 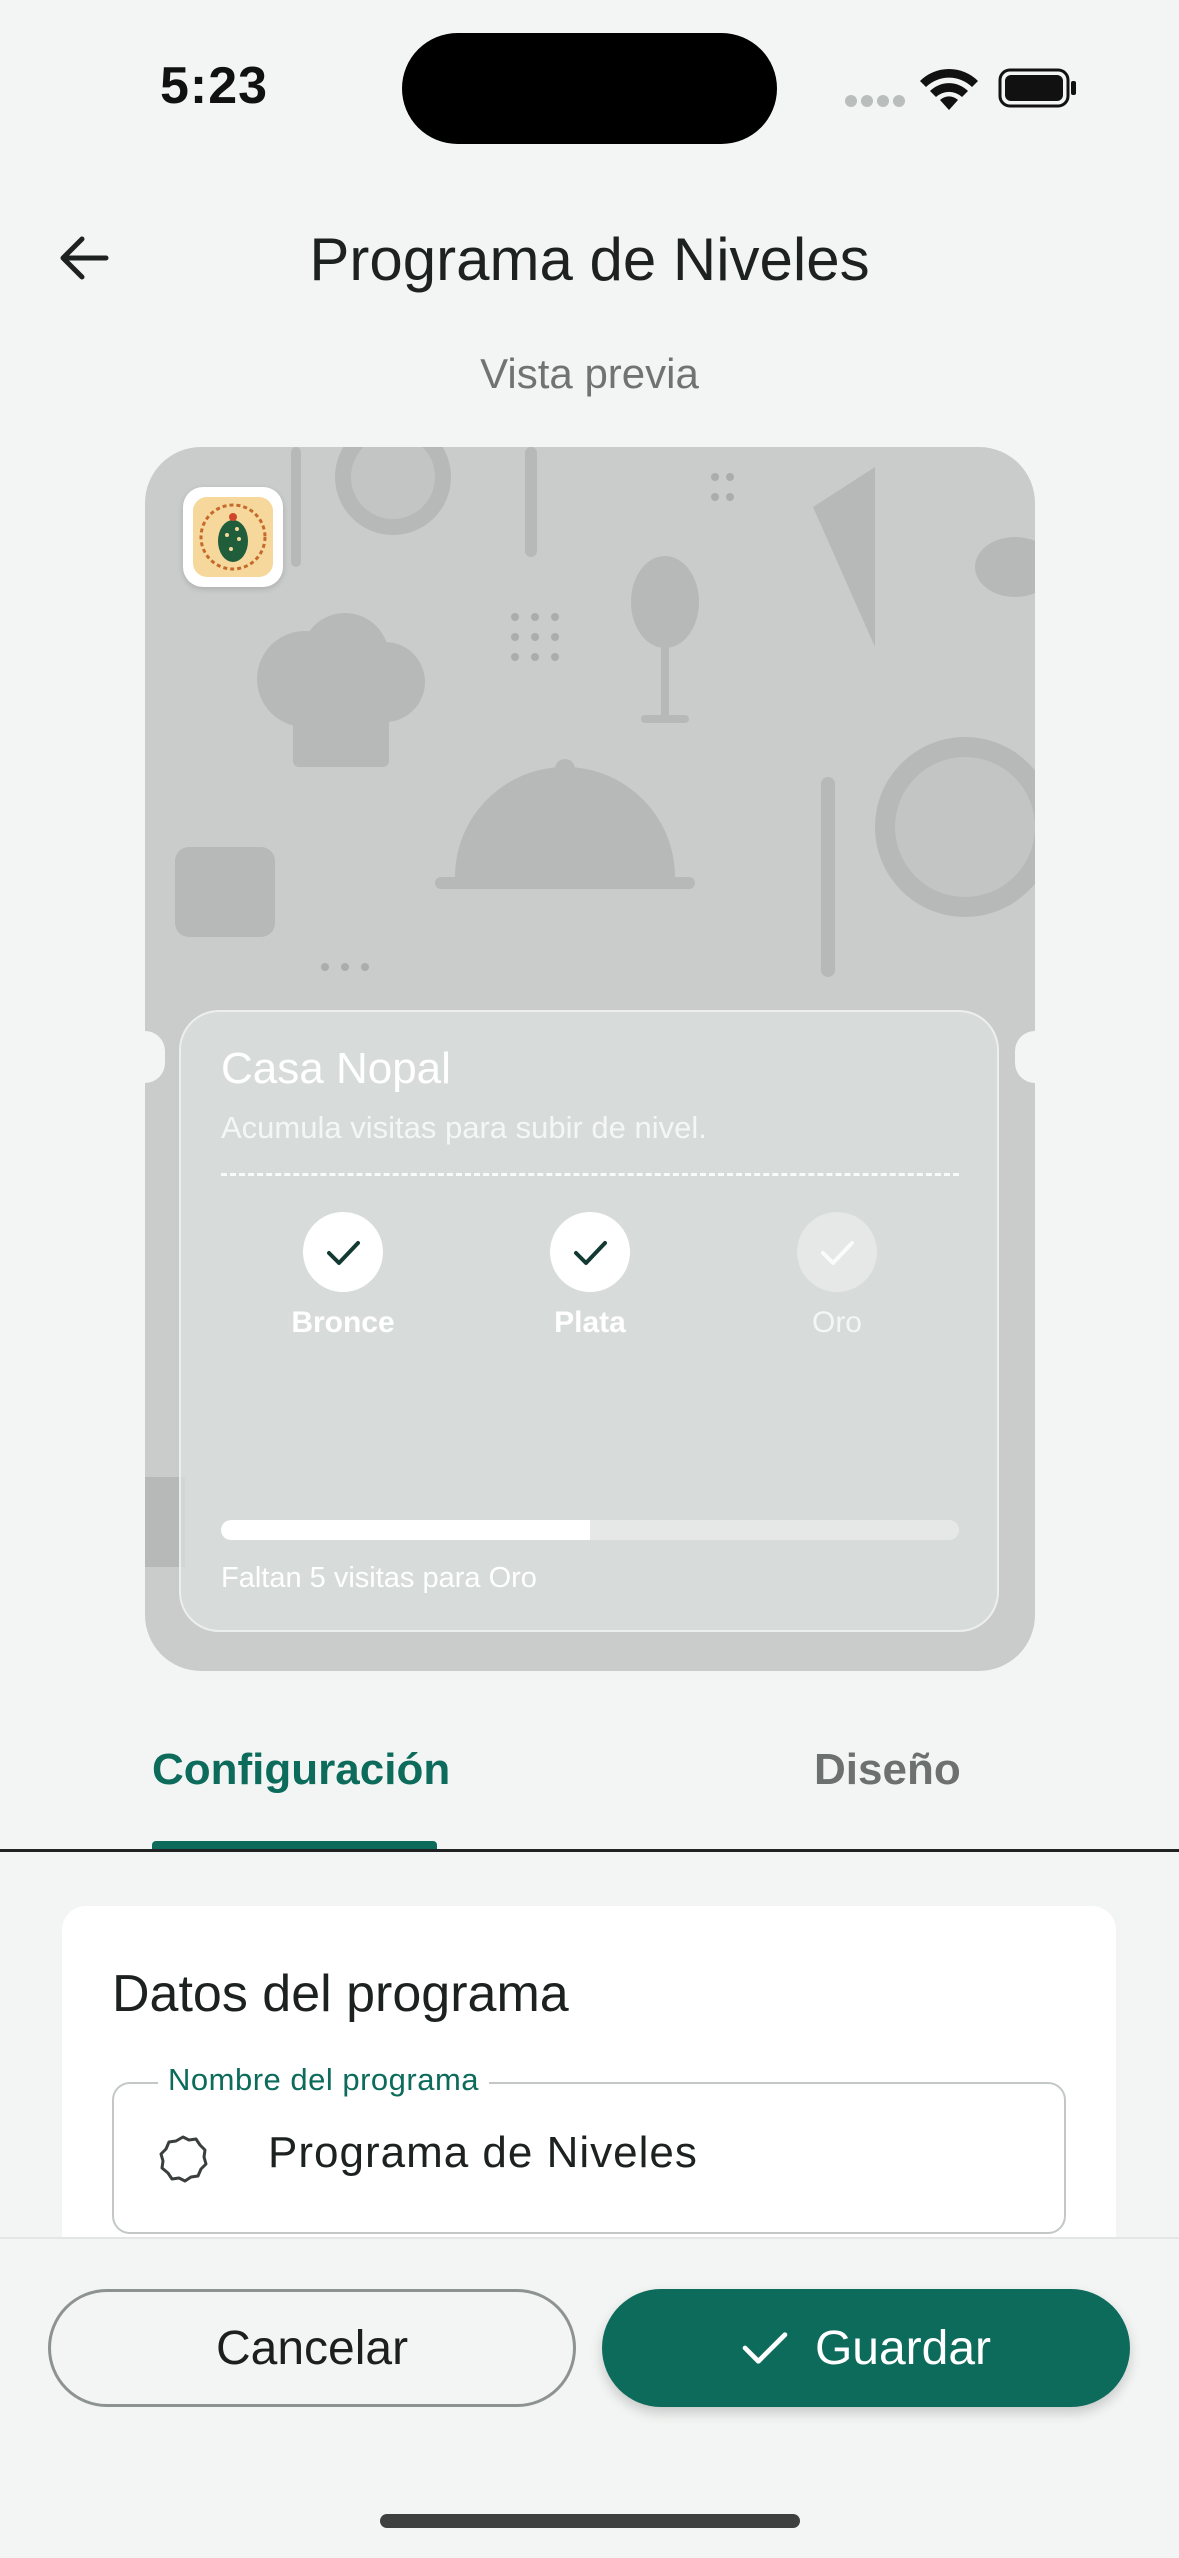 I want to click on wifi-icon, so click(x=949, y=89).